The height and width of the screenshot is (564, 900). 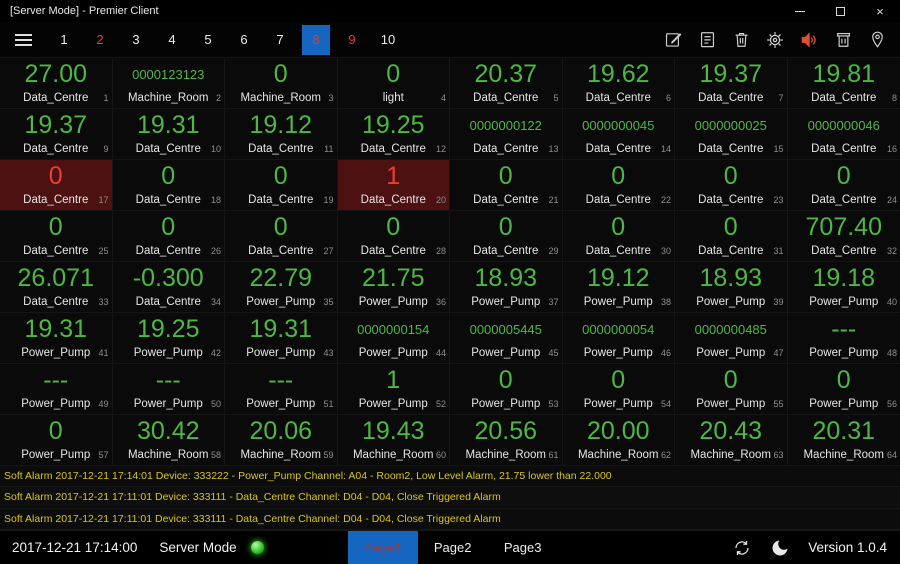 What do you see at coordinates (56, 134) in the screenshot?
I see `channel-tile-9: 19.37Data_Centre9` at bounding box center [56, 134].